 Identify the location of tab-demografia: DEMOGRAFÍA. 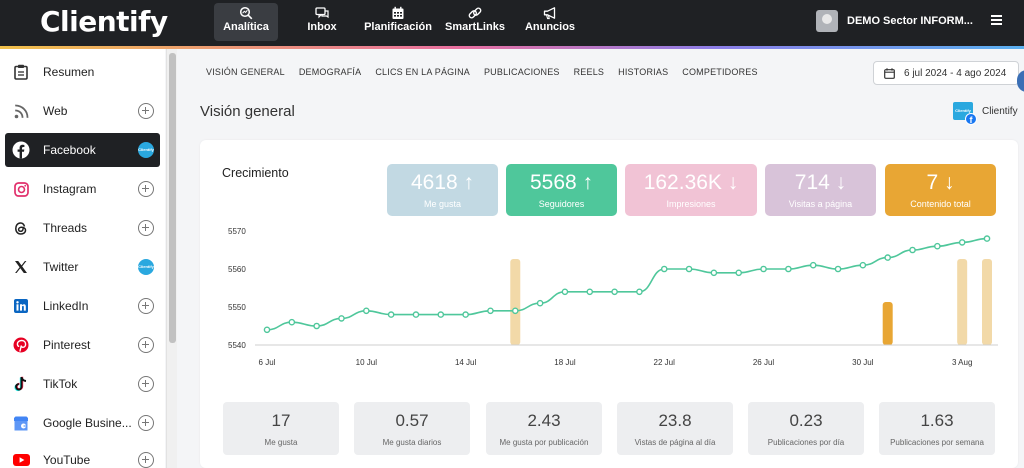
(330, 72).